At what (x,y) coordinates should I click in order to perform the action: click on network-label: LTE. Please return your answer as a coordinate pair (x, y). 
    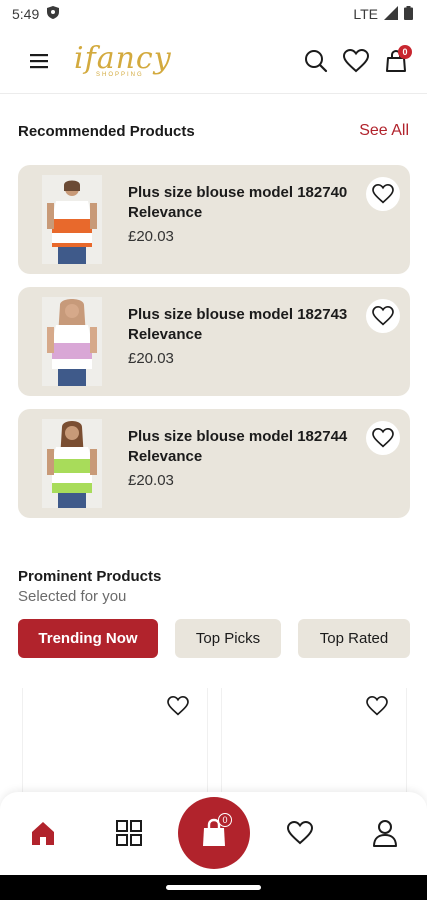
    Looking at the image, I should click on (365, 14).